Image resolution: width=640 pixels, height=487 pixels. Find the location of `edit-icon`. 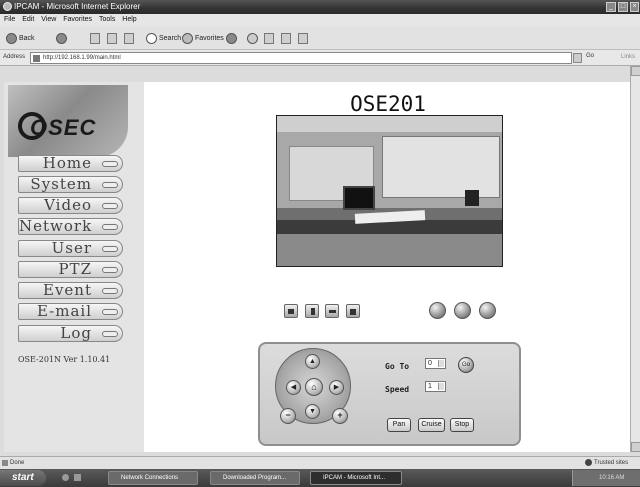

edit-icon is located at coordinates (286, 38).